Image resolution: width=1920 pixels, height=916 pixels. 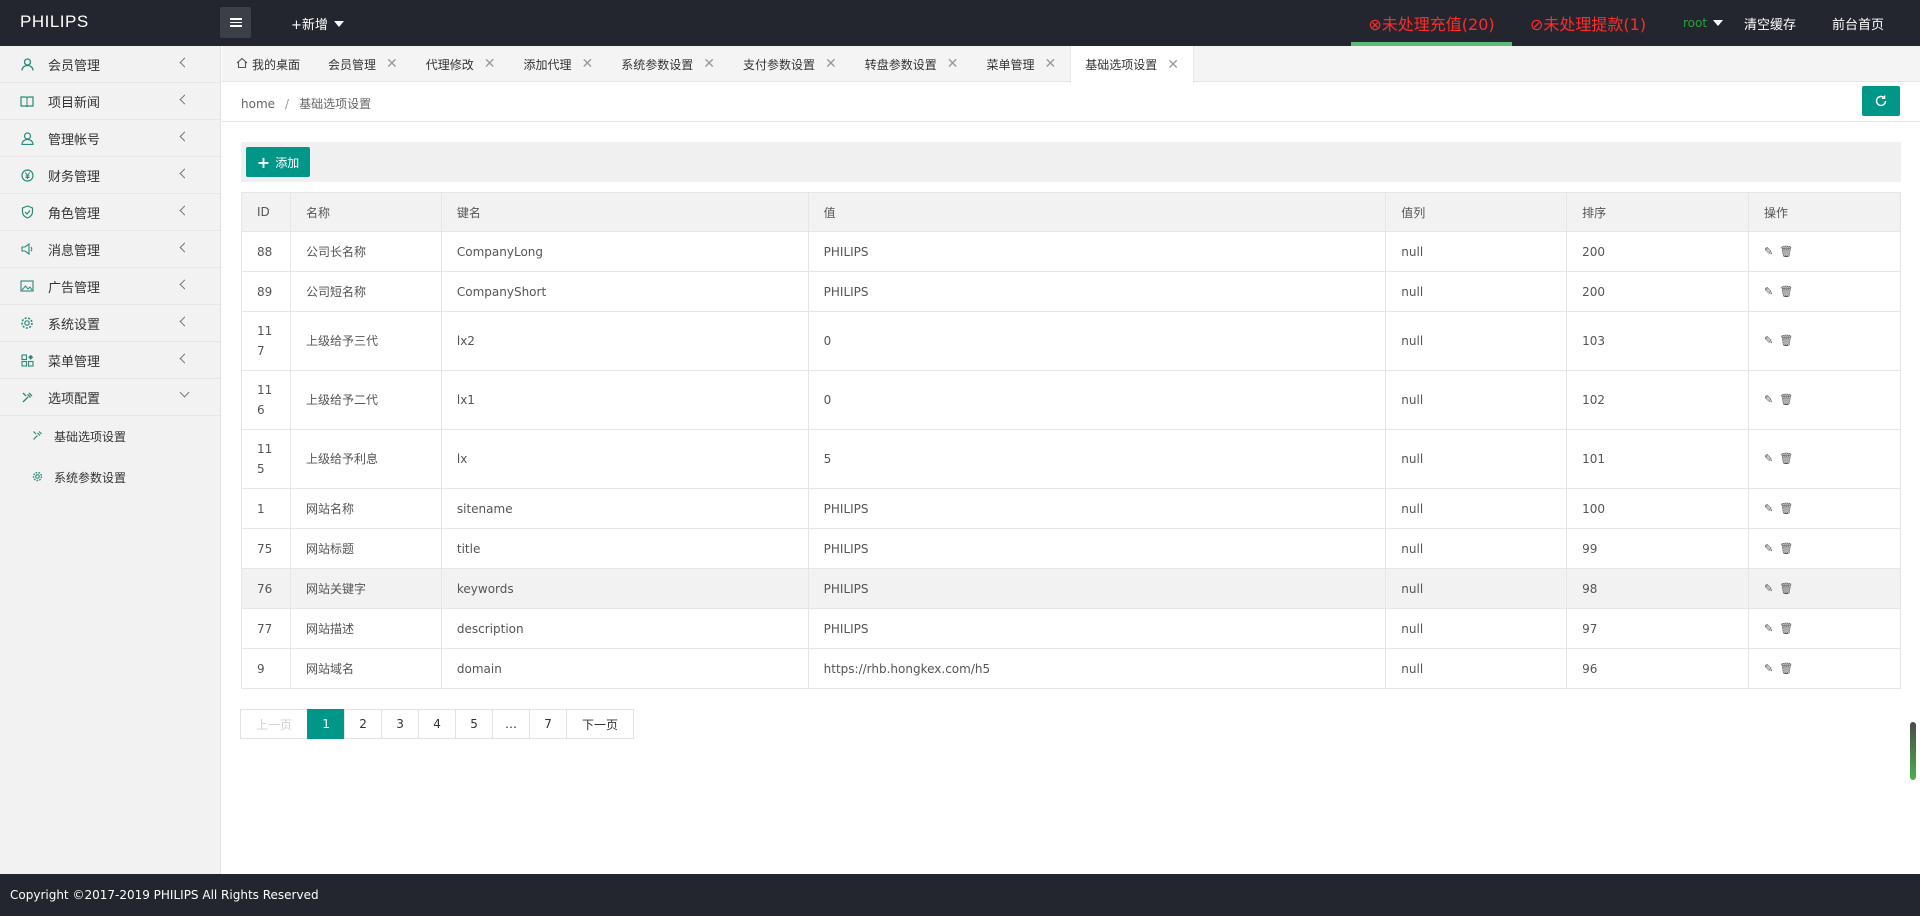 I want to click on unprocessed-recharge-link: ⊗未处理充值(20), so click(x=1431, y=23).